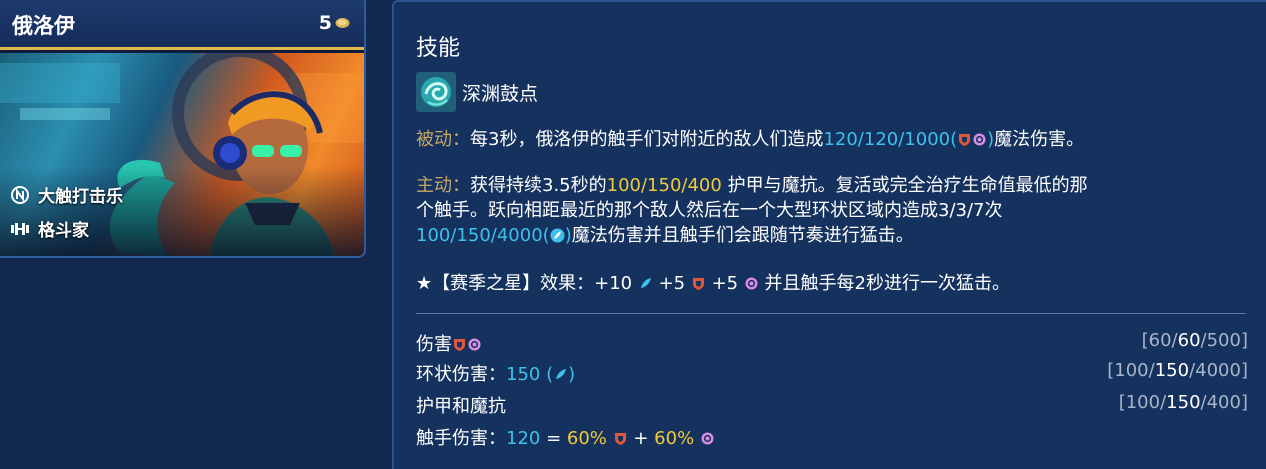 This screenshot has width=1266, height=469. I want to click on trait-beat-drop: 大触打击乐, so click(66, 194).